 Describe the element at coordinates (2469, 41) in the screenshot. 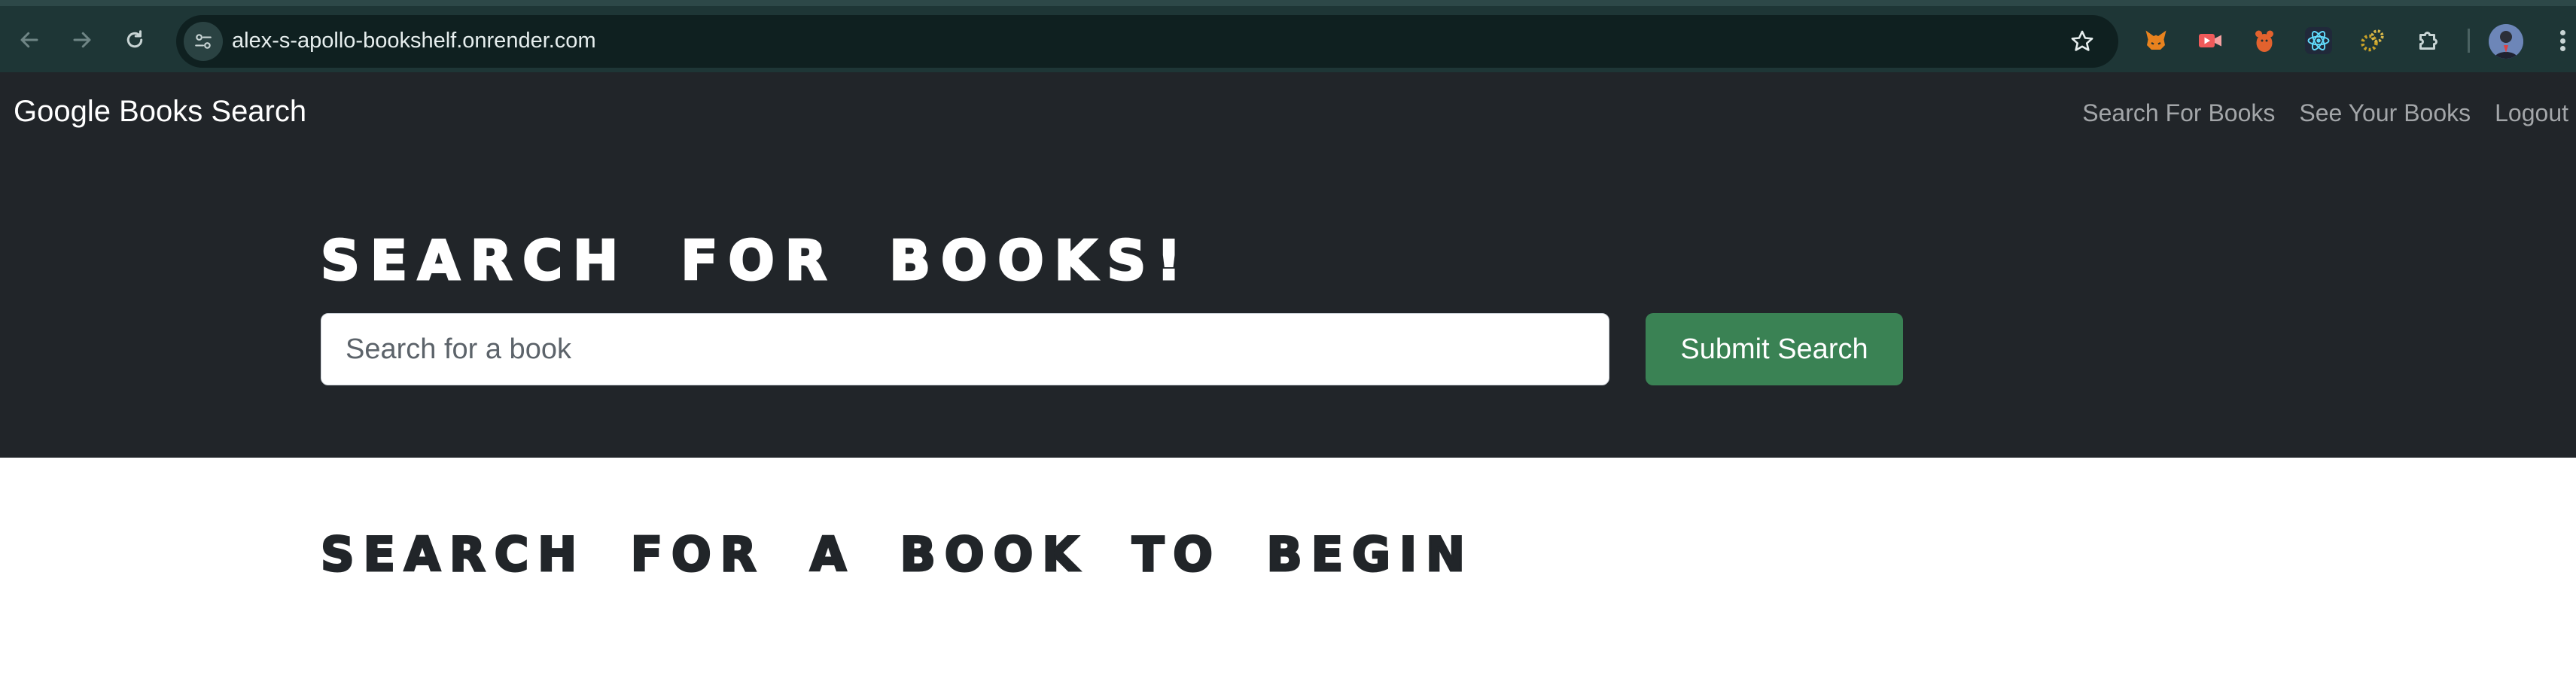

I see `toolbar-divider` at that location.